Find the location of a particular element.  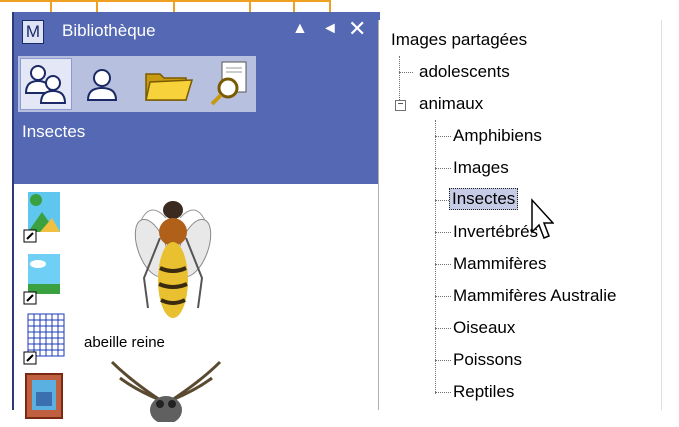

bee-icon is located at coordinates (173, 259).